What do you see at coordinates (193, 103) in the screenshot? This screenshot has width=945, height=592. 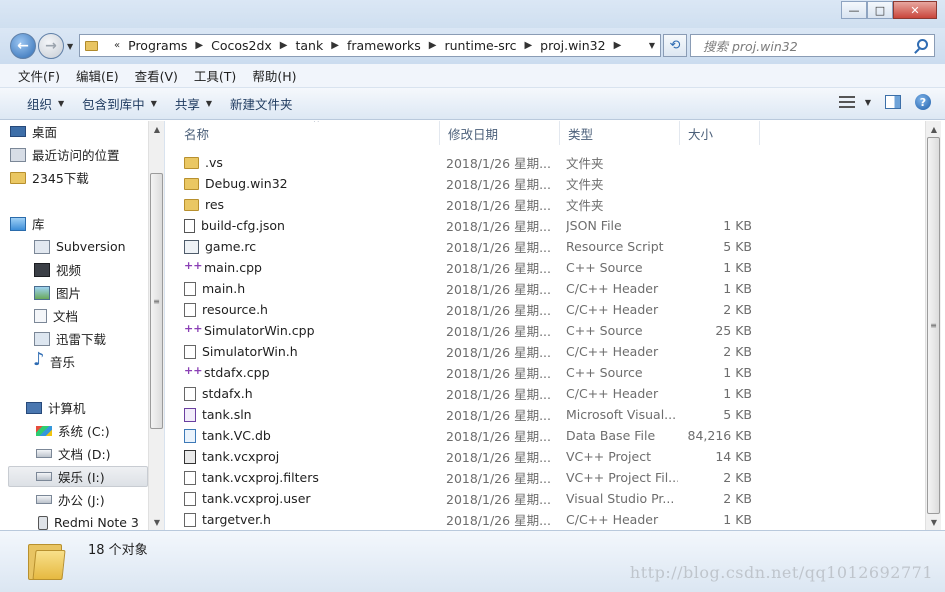 I see `share-button: 共享 ▼` at bounding box center [193, 103].